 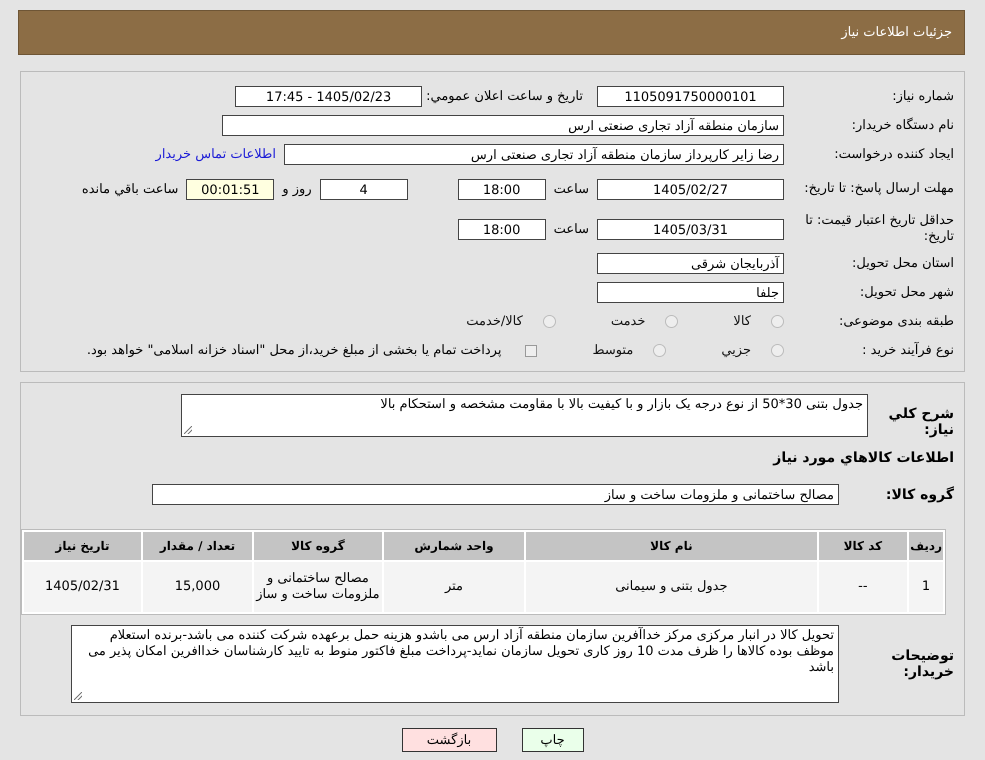 I want to click on field-label: مهلت ارسال پاسخ: تا تاریخ:, so click(x=878, y=189).